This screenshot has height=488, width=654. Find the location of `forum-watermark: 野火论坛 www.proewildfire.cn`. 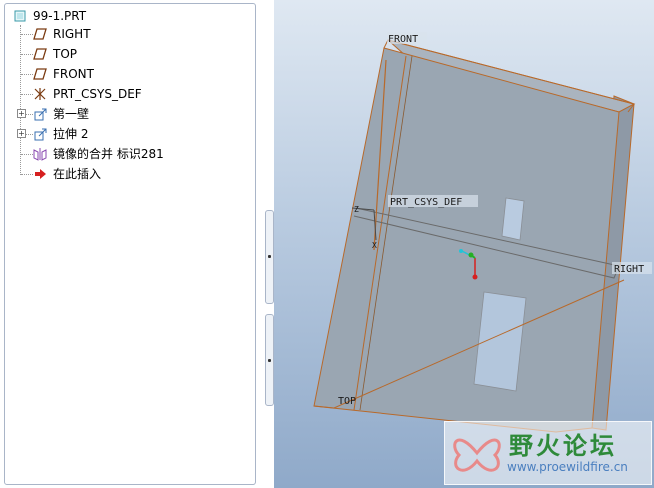

forum-watermark: 野火论坛 www.proewildfire.cn is located at coordinates (548, 453).